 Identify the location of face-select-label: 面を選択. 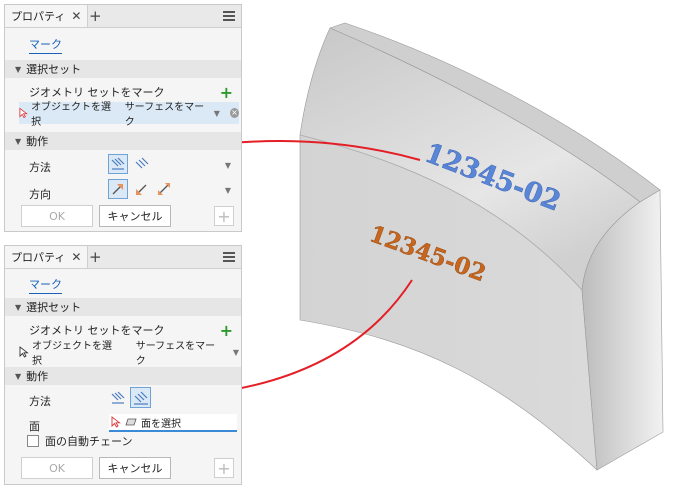
(161, 424).